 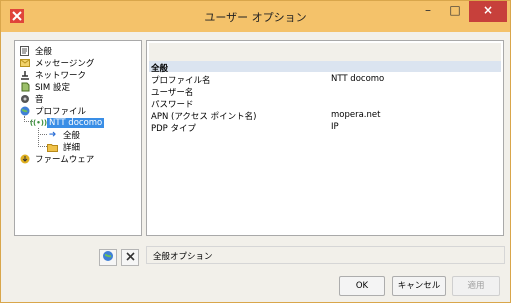 What do you see at coordinates (65, 160) in the screenshot?
I see `tree-item-label: ファームウェア` at bounding box center [65, 160].